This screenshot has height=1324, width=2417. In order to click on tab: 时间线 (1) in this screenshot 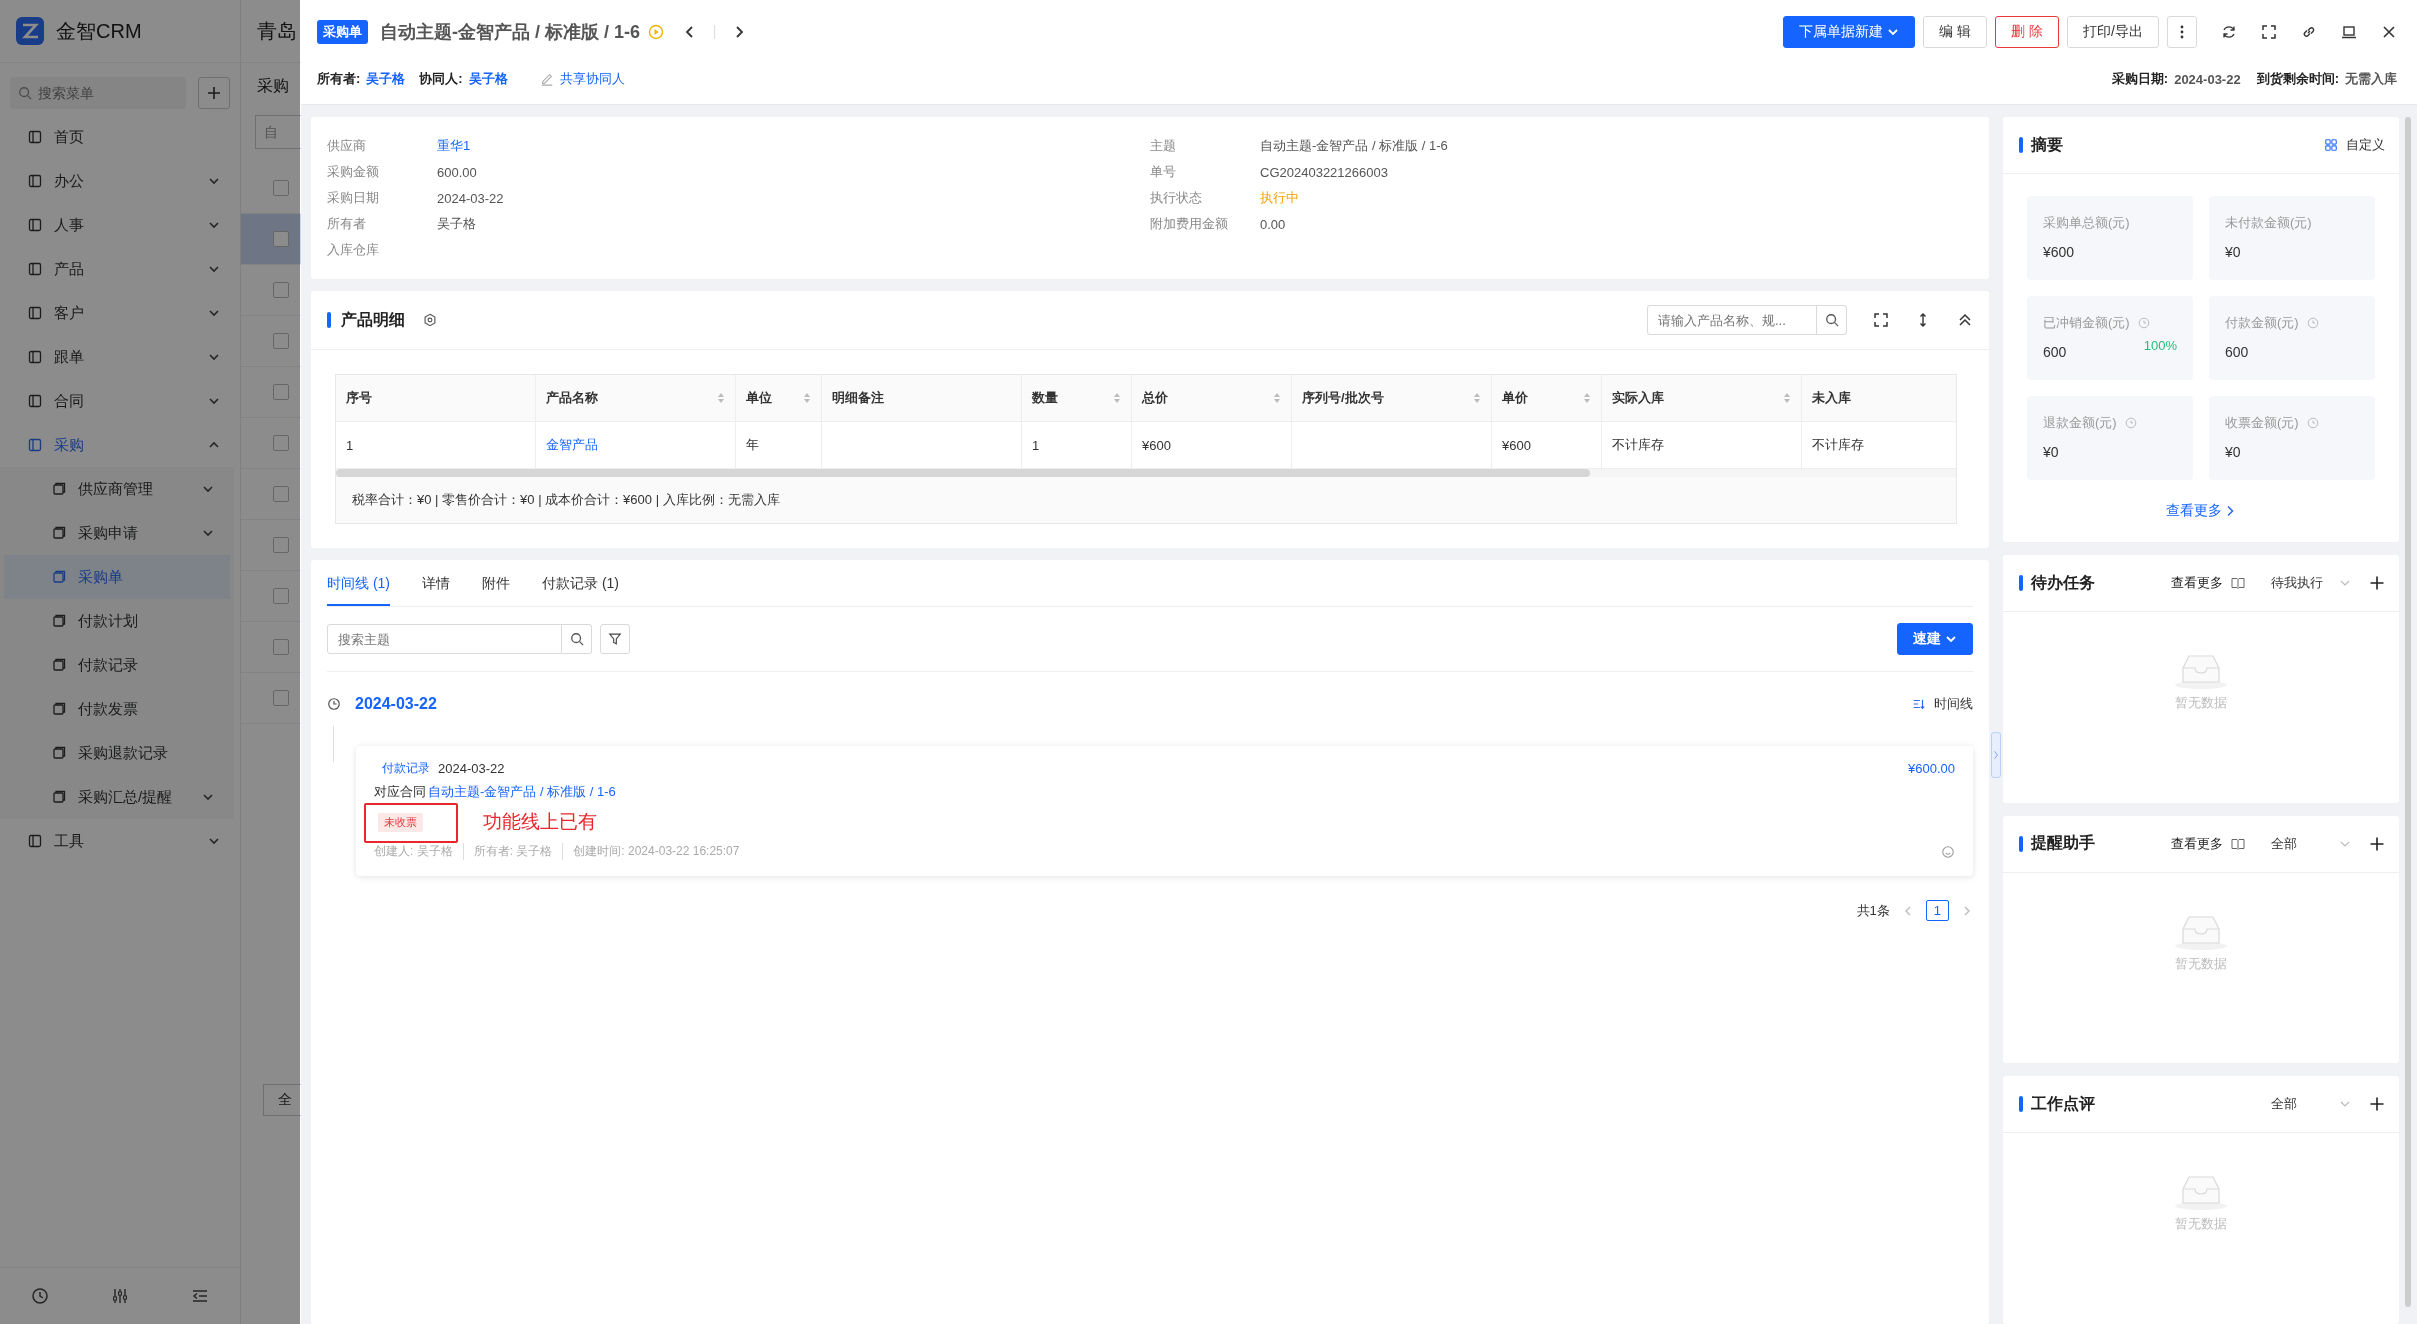, I will do `click(358, 583)`.